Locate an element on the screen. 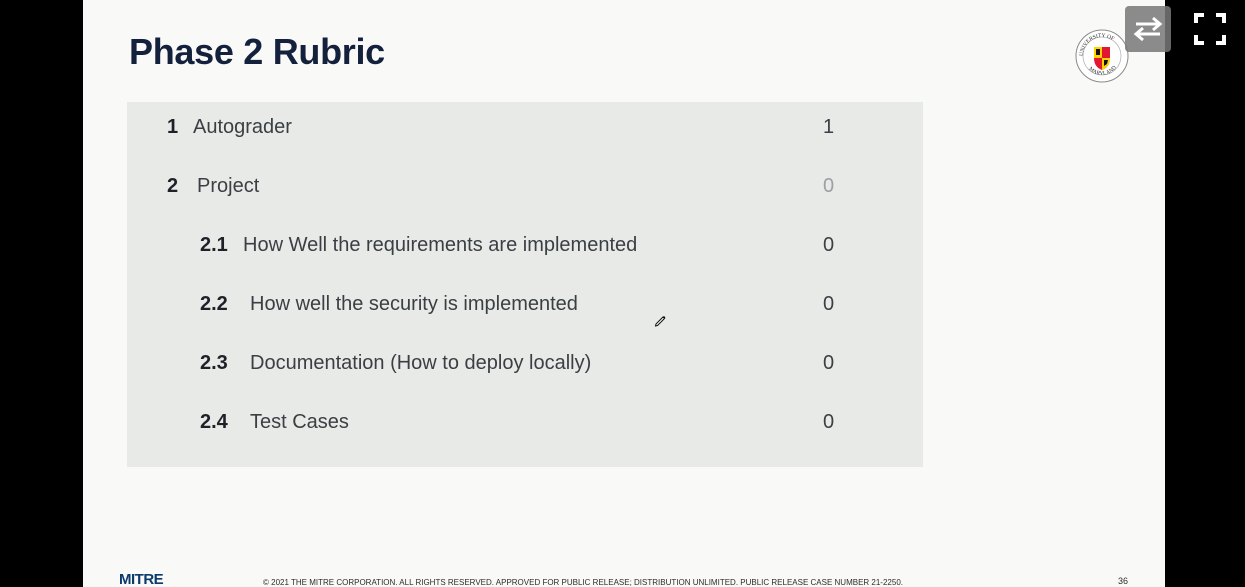  row-score: 1 is located at coordinates (829, 127).